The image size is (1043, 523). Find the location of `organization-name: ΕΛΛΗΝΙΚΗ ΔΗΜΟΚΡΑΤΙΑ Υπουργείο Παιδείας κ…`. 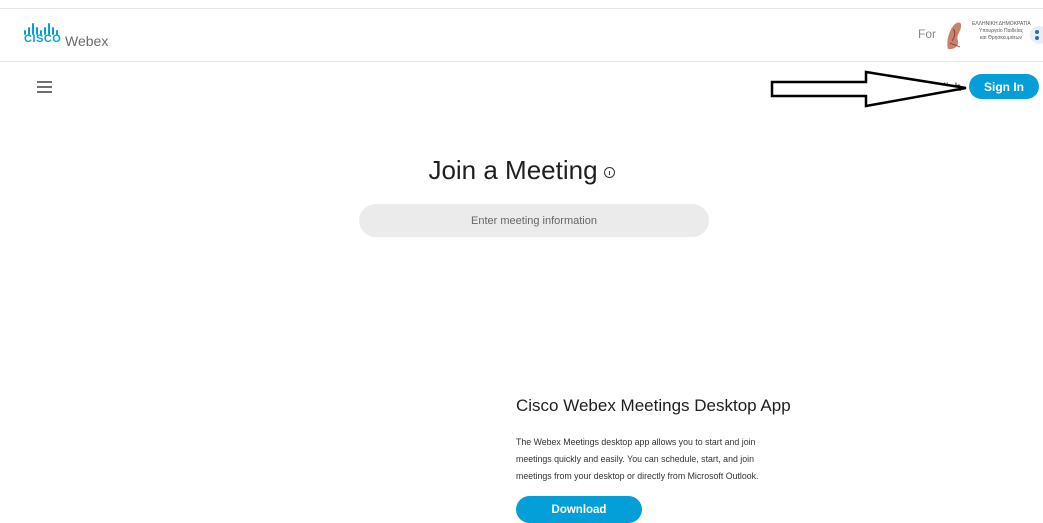

organization-name: ΕΛΛΗΝΙΚΗ ΔΗΜΟΚΡΑΤΙΑ Υπουργείο Παιδείας κ… is located at coordinates (1001, 31).